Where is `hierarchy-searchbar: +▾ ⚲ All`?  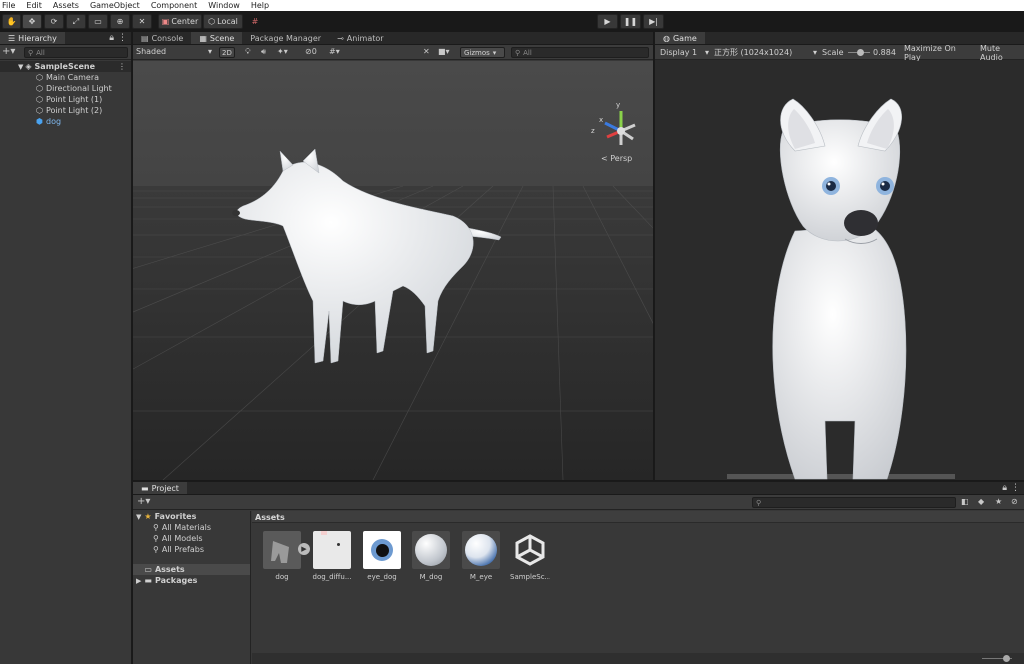
hierarchy-searchbar: +▾ ⚲ All is located at coordinates (65, 52).